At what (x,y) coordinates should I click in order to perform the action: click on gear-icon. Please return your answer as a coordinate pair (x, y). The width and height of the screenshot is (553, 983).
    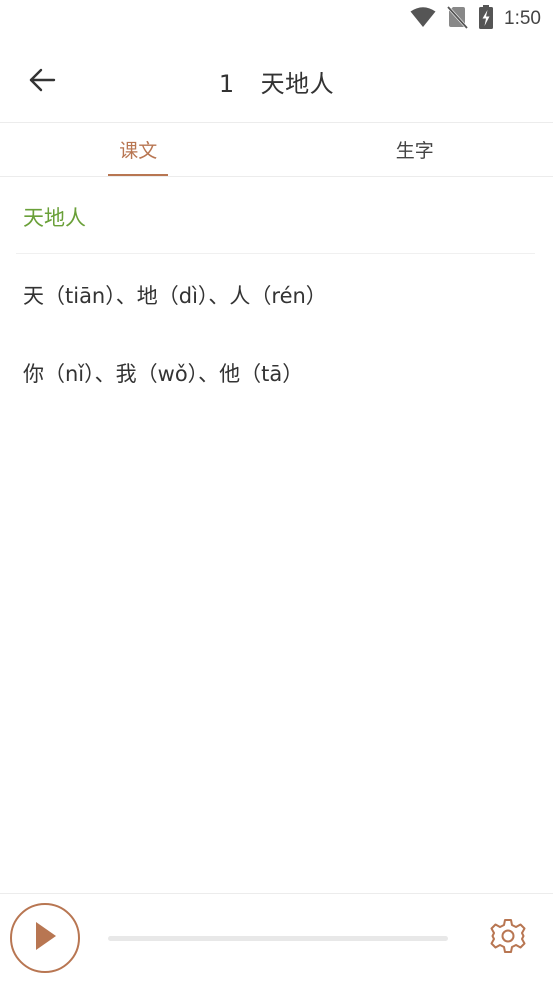
    Looking at the image, I should click on (508, 938).